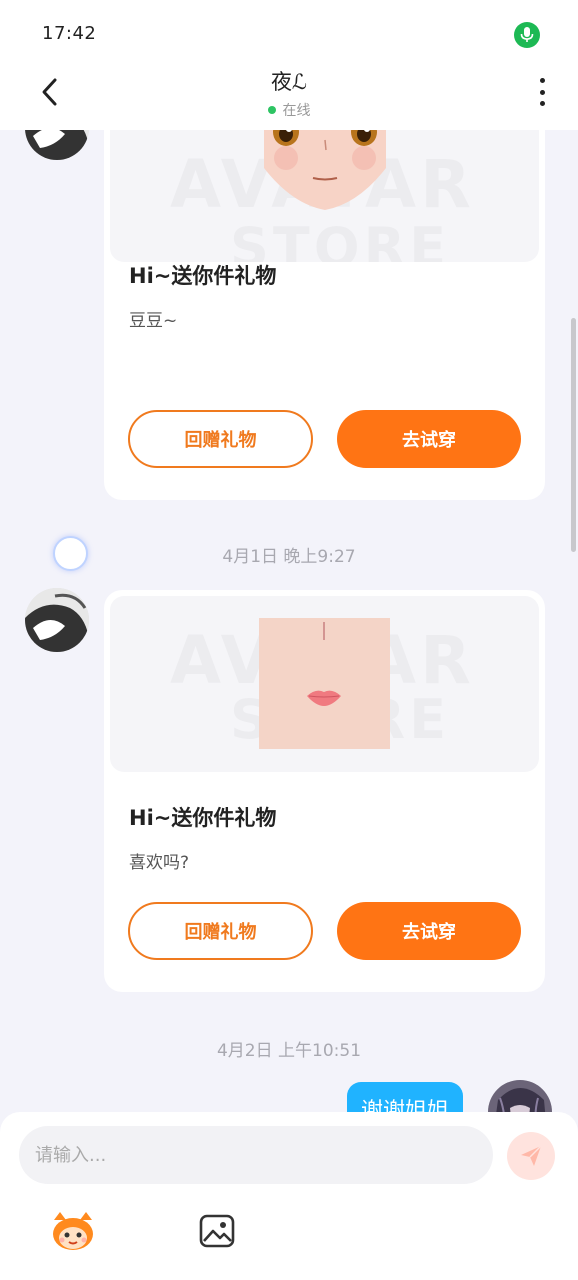 The width and height of the screenshot is (578, 1280). I want to click on status-bar: 17:42, so click(289, 31).